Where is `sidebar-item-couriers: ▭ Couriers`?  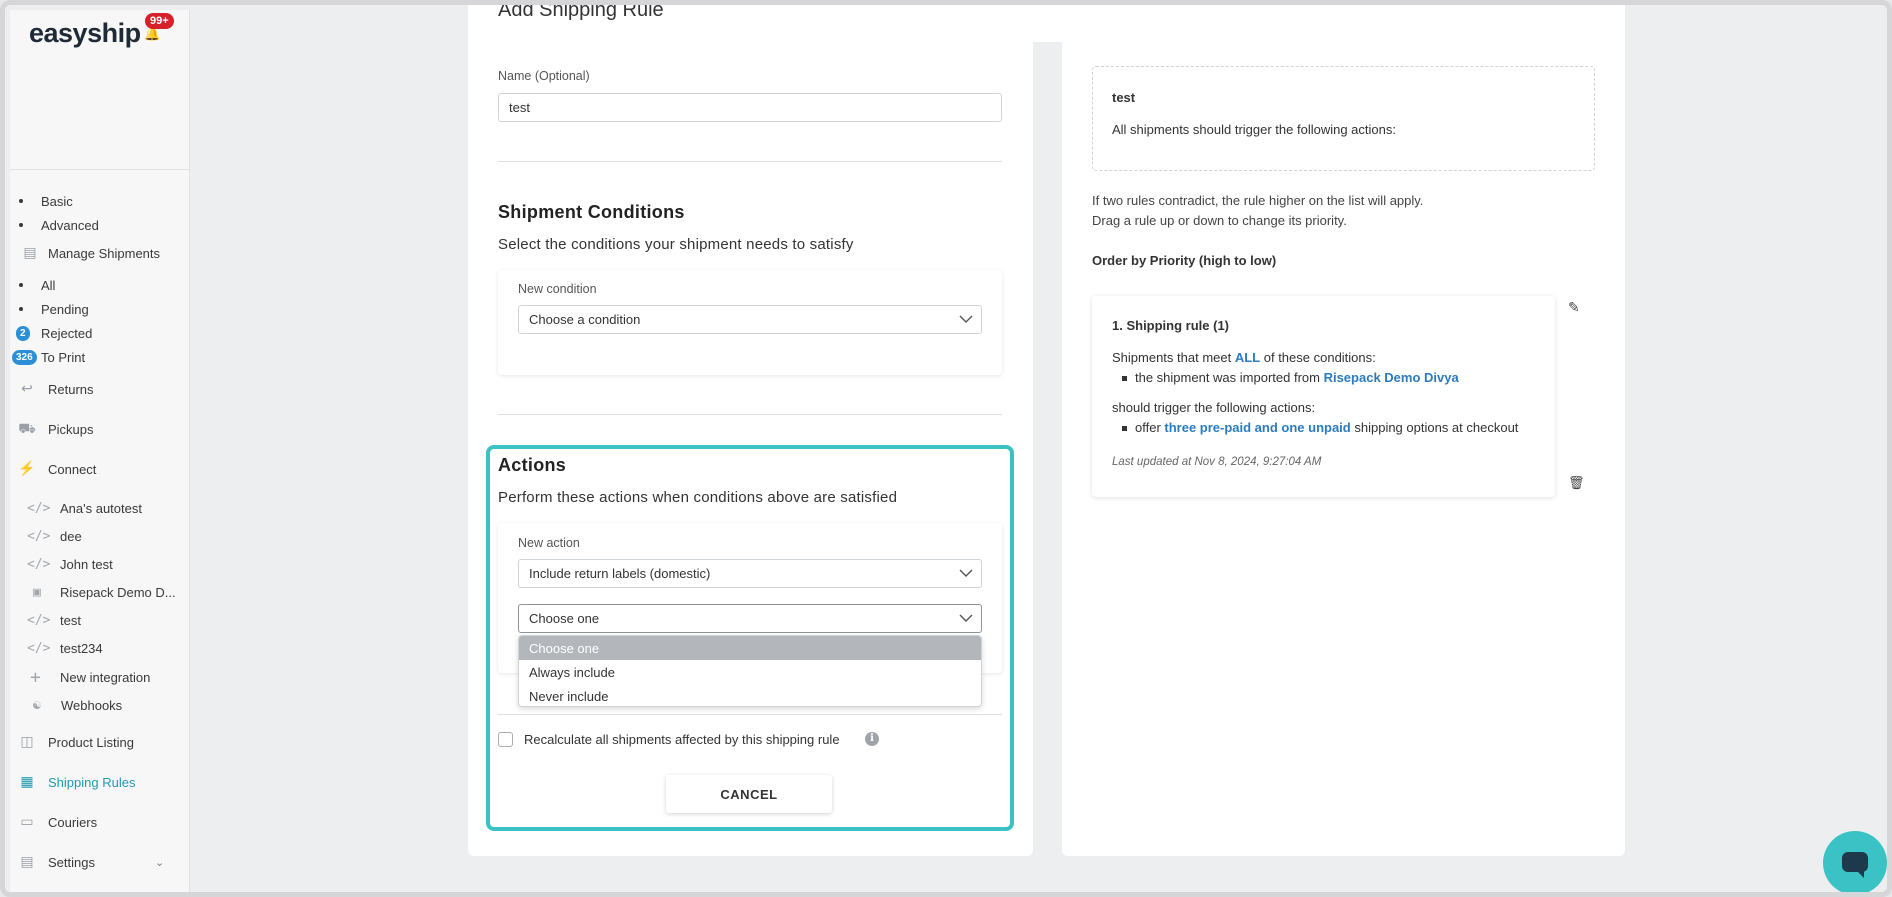 sidebar-item-couriers: ▭ Couriers is located at coordinates (95, 822).